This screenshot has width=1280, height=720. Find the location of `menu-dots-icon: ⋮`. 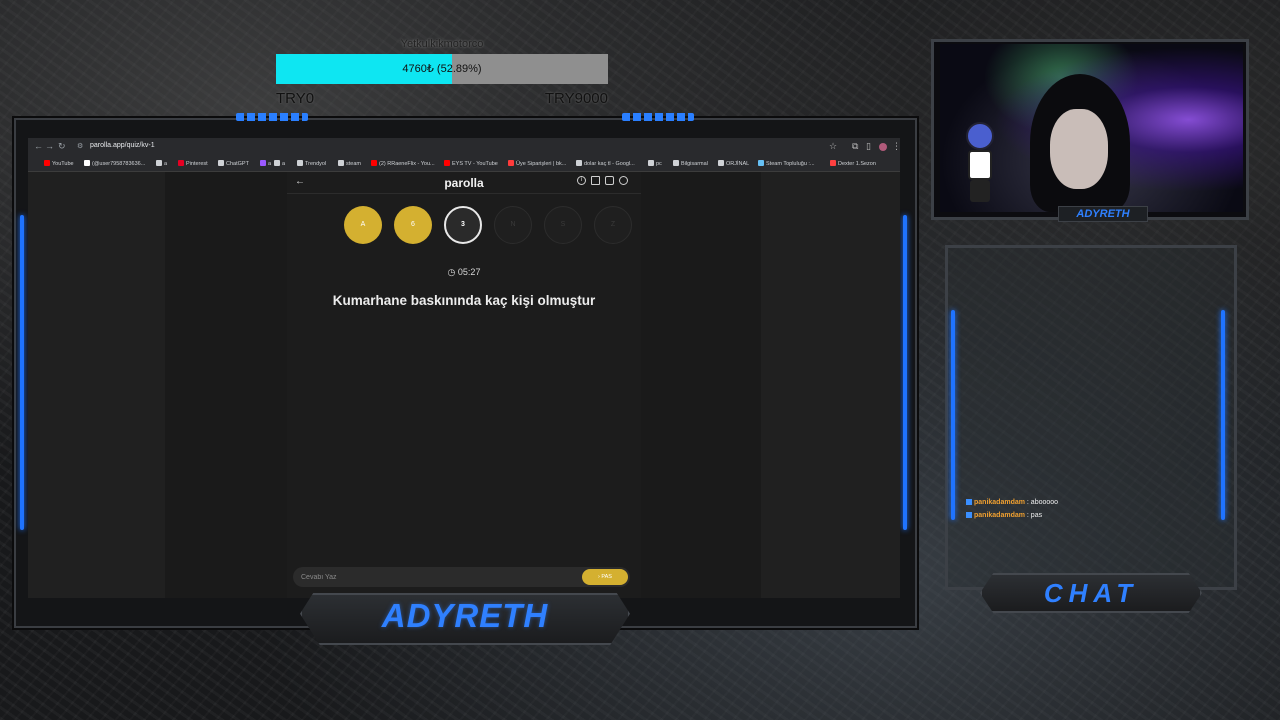

menu-dots-icon: ⋮ is located at coordinates (896, 146).